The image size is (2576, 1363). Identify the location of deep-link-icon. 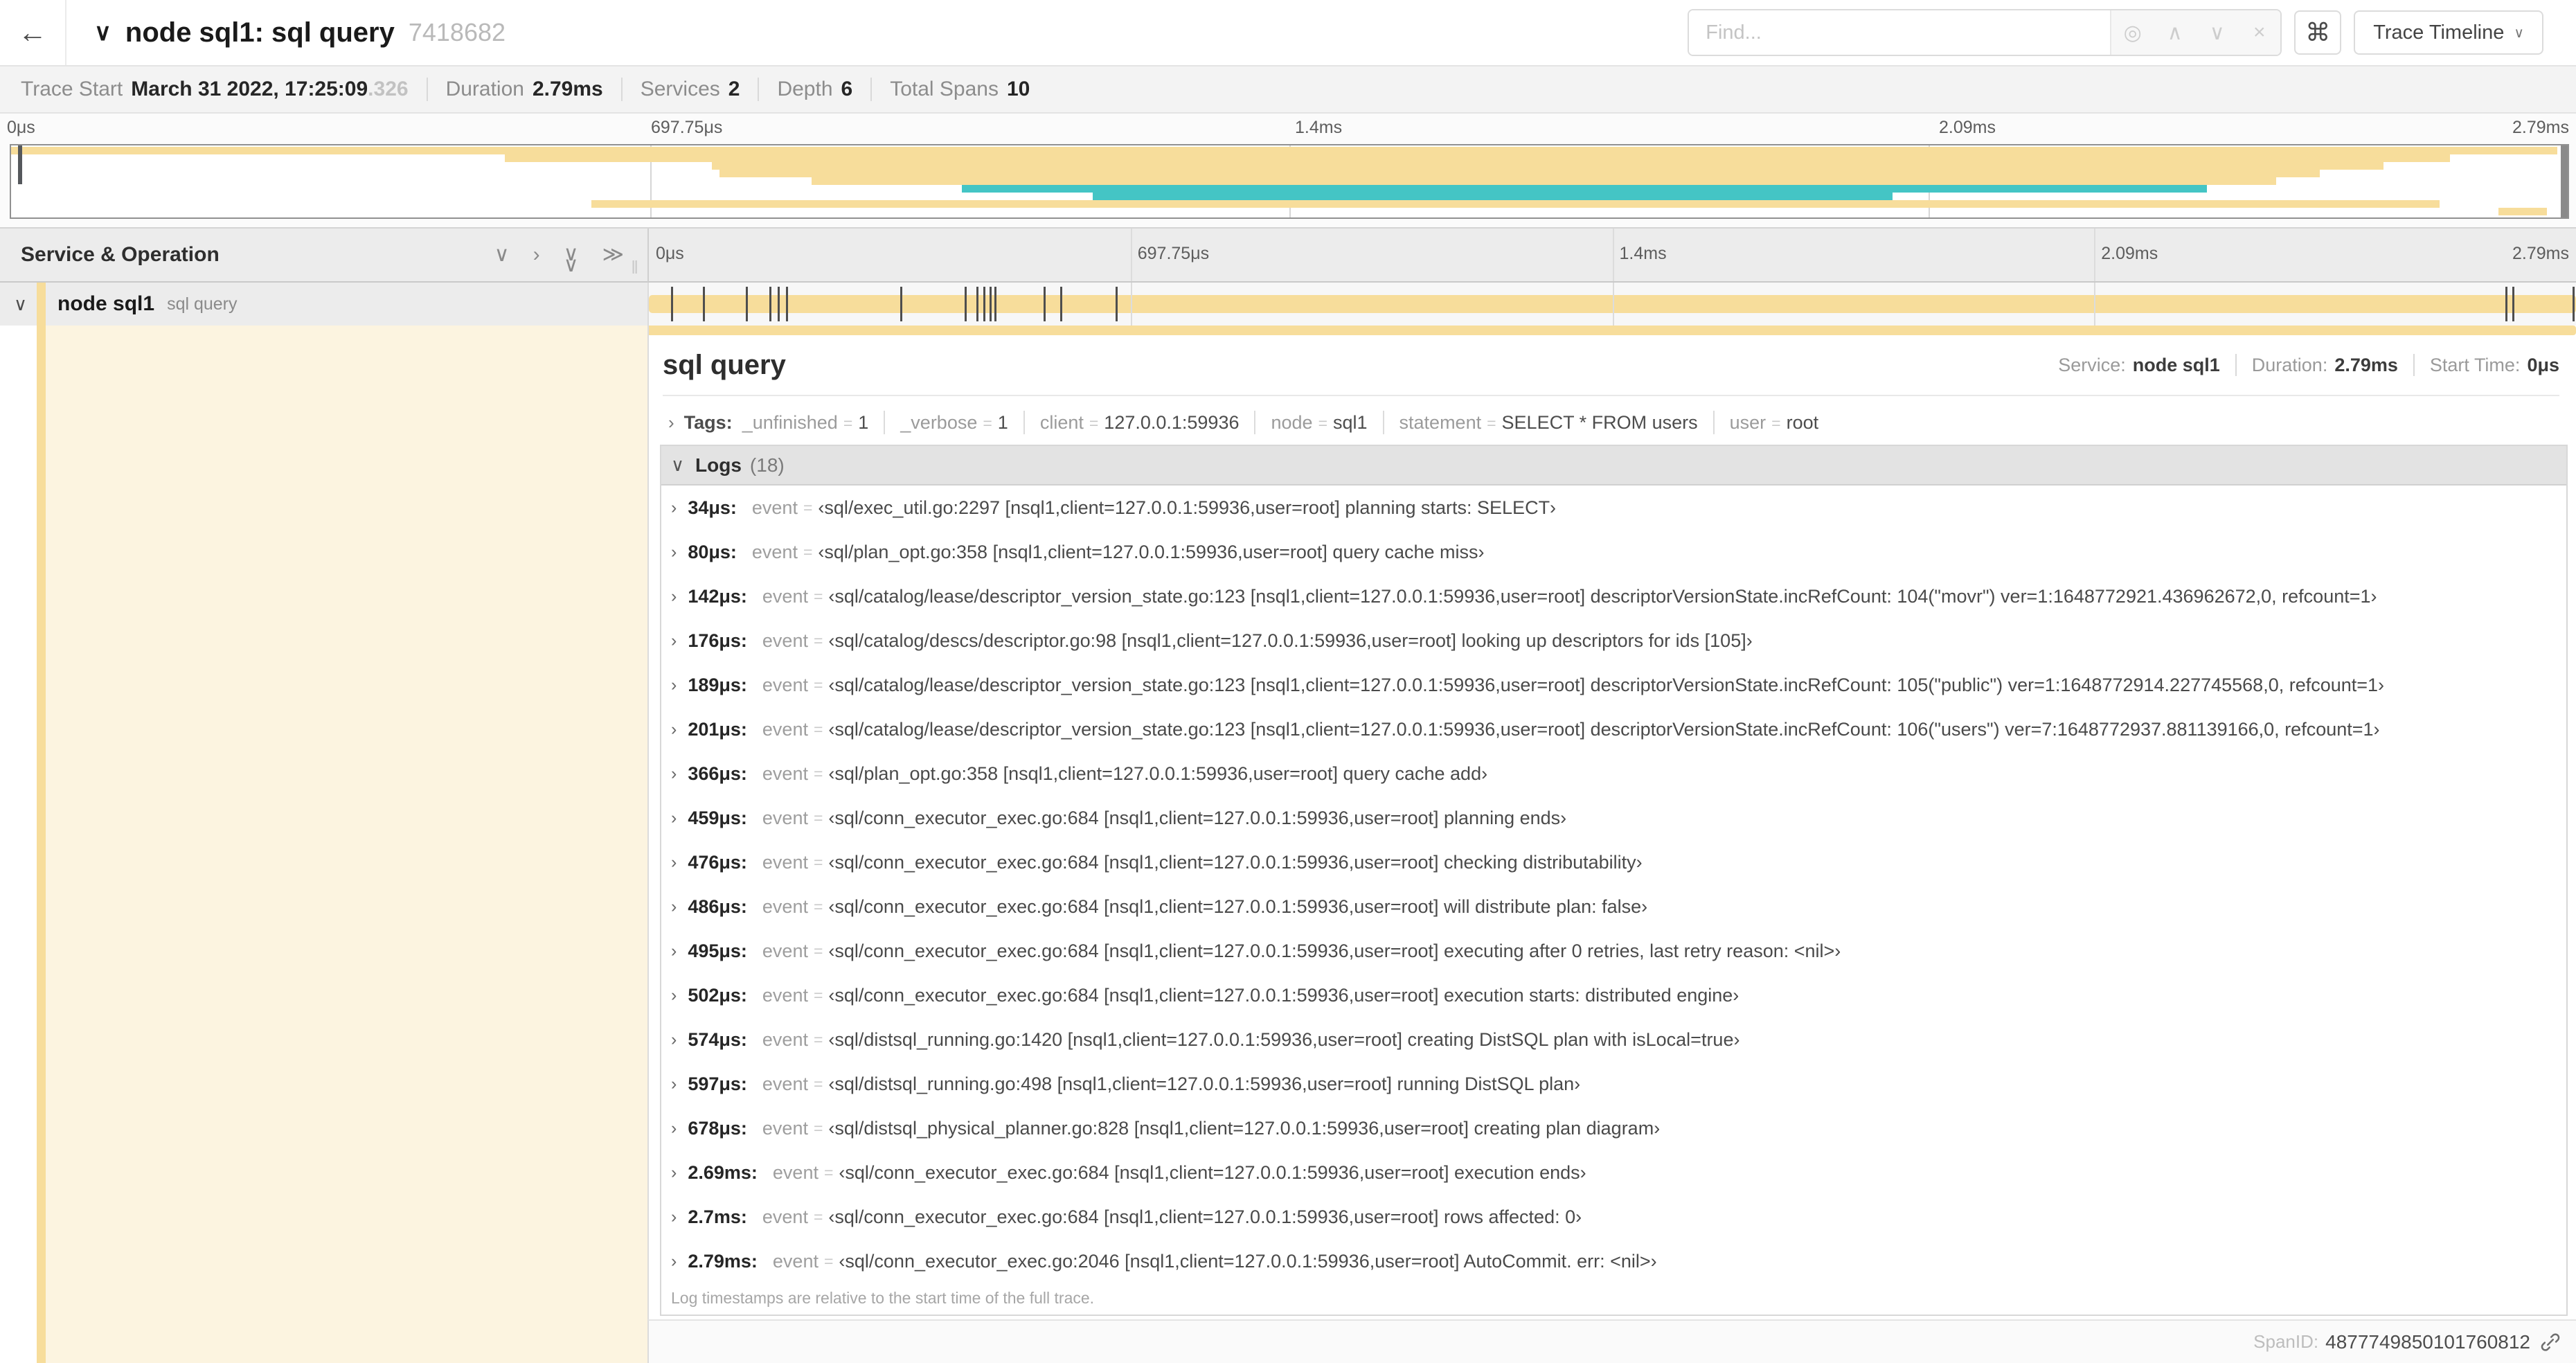
(2550, 1343).